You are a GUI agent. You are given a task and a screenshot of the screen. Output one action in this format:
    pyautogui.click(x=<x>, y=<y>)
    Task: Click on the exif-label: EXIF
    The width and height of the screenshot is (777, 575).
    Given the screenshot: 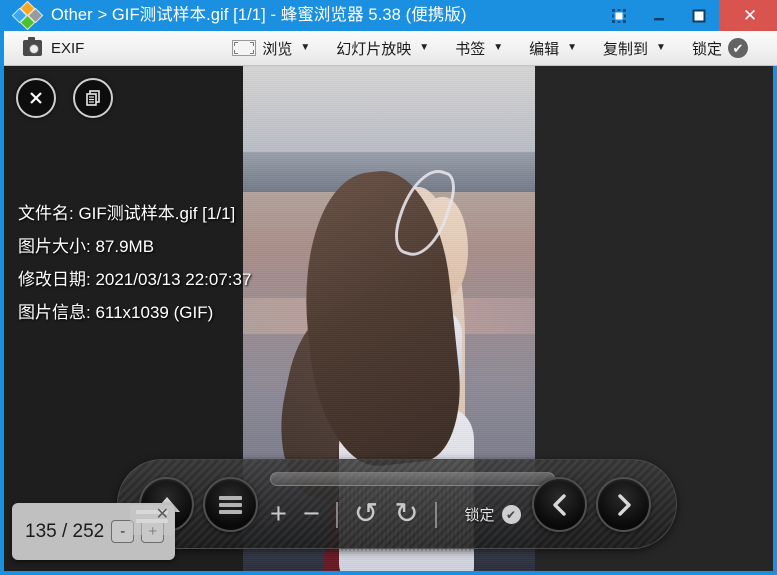 What is the action you would take?
    pyautogui.click(x=68, y=48)
    